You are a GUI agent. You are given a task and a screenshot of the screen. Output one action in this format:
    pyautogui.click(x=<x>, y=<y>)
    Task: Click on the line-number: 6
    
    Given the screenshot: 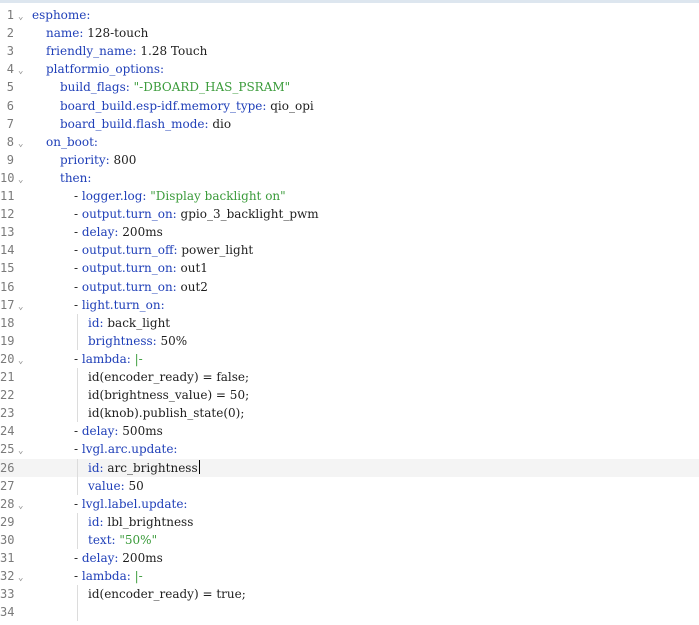 What is the action you would take?
    pyautogui.click(x=10, y=105)
    